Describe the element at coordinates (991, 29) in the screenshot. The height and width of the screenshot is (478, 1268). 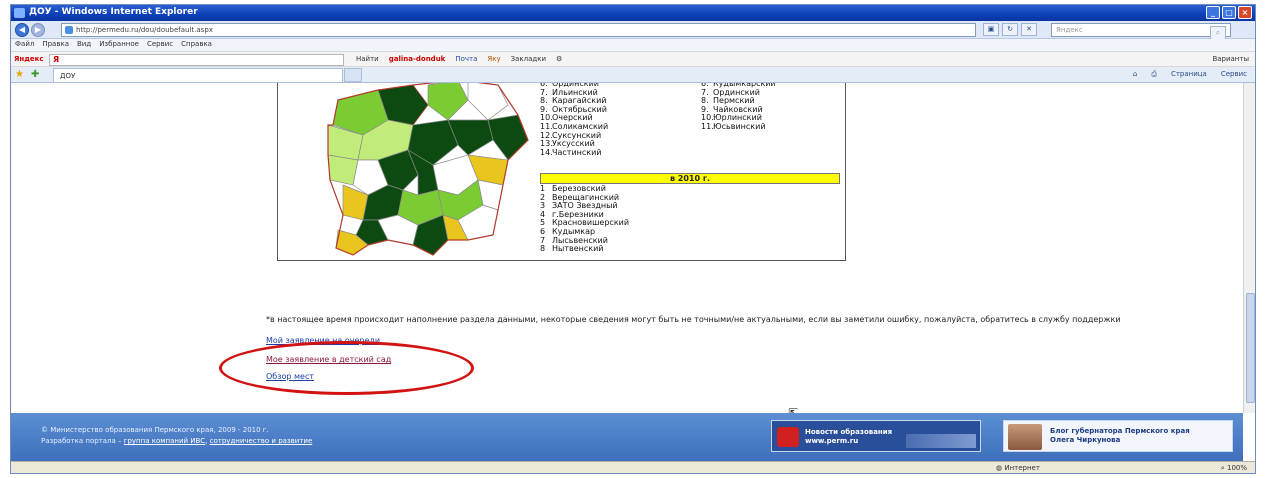
I see `compatibility-icon: ▣` at that location.